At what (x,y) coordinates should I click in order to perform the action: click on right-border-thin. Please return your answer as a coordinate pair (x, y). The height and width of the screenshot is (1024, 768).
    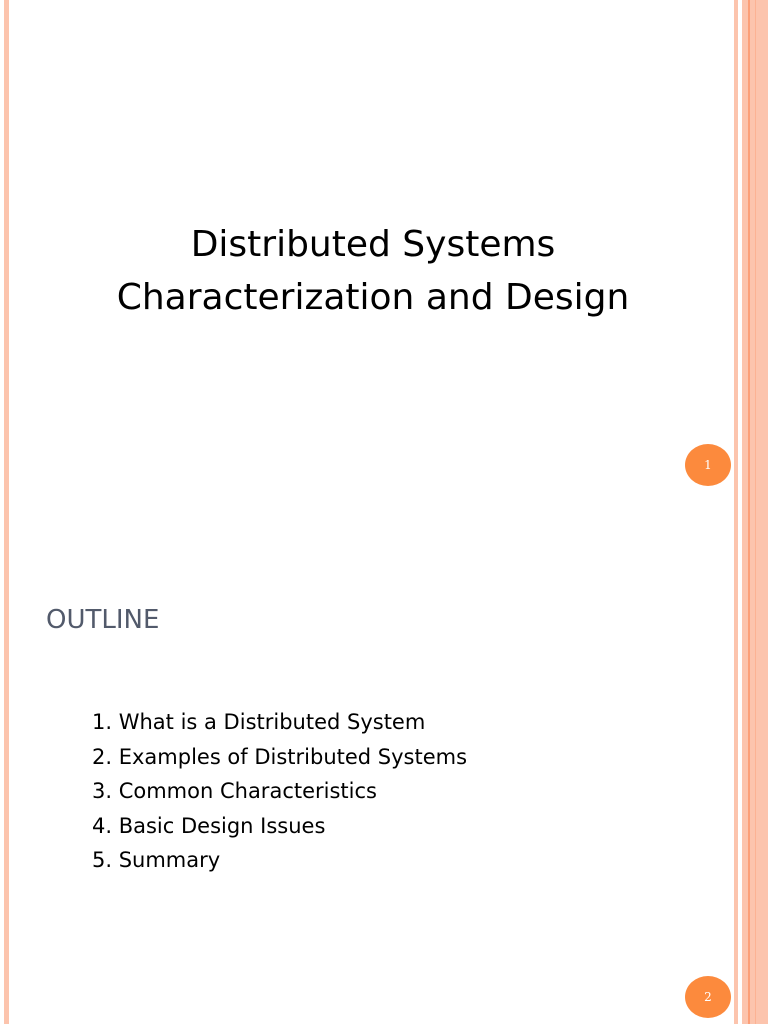
    Looking at the image, I should click on (736, 512).